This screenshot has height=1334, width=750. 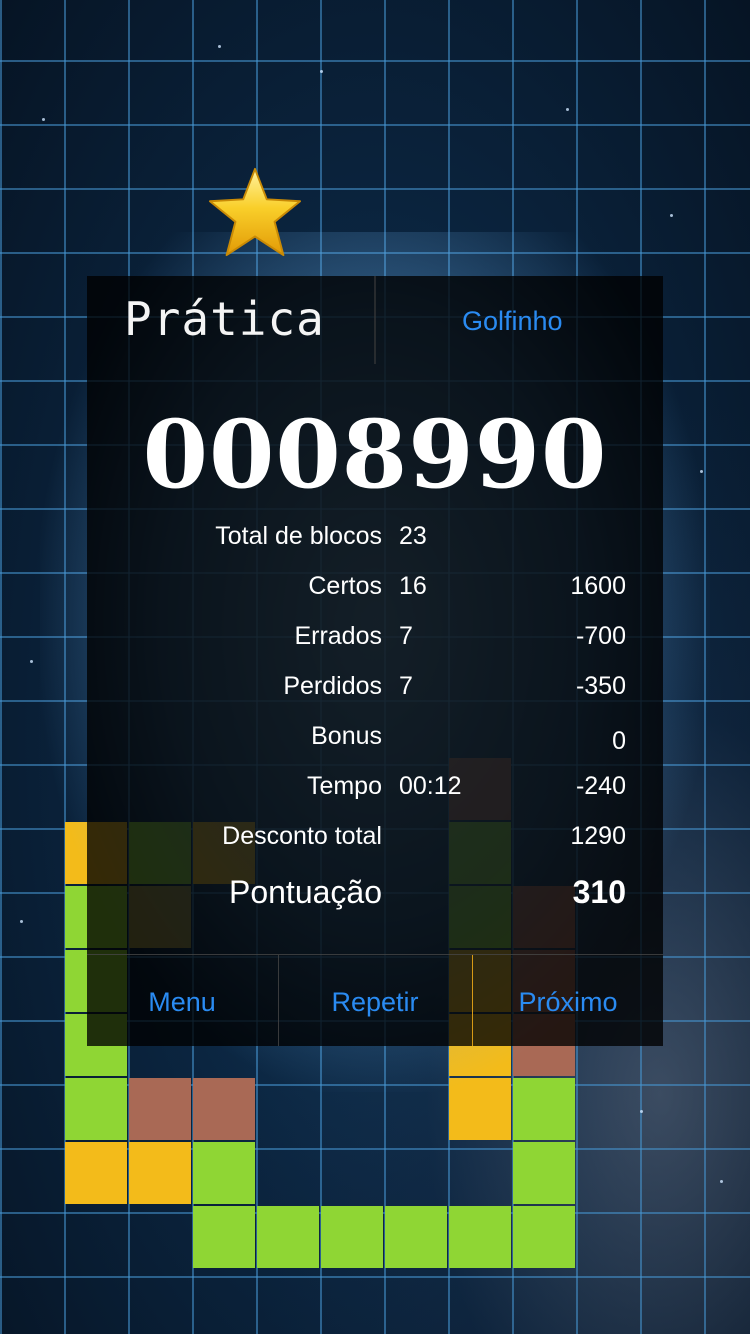 I want to click on stat-label: Perdidos, so click(x=332, y=686).